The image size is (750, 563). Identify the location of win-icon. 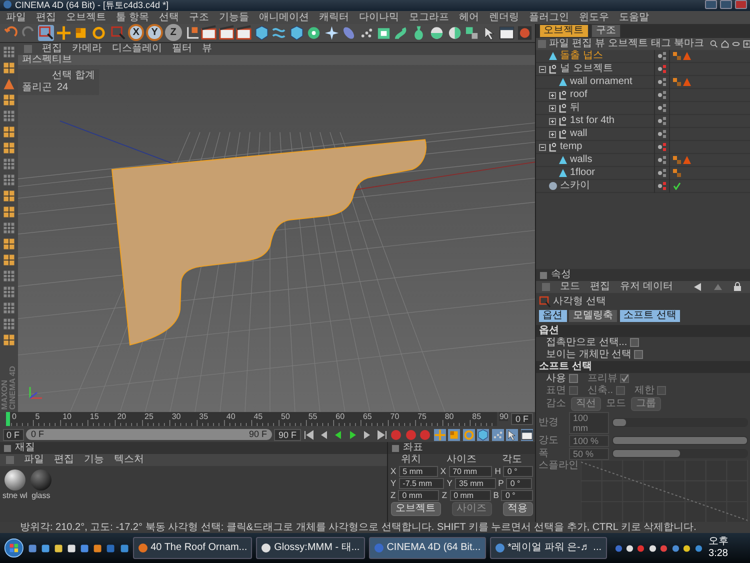
(526, 434).